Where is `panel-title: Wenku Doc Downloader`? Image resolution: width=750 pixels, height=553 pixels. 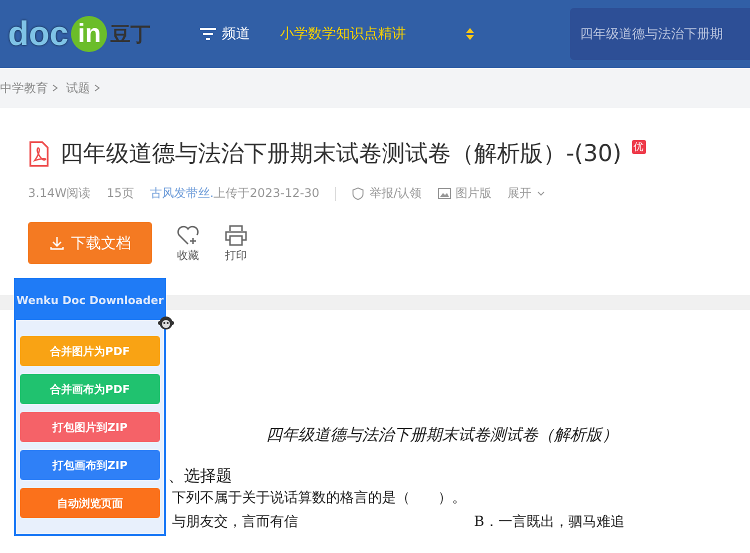 panel-title: Wenku Doc Downloader is located at coordinates (90, 300).